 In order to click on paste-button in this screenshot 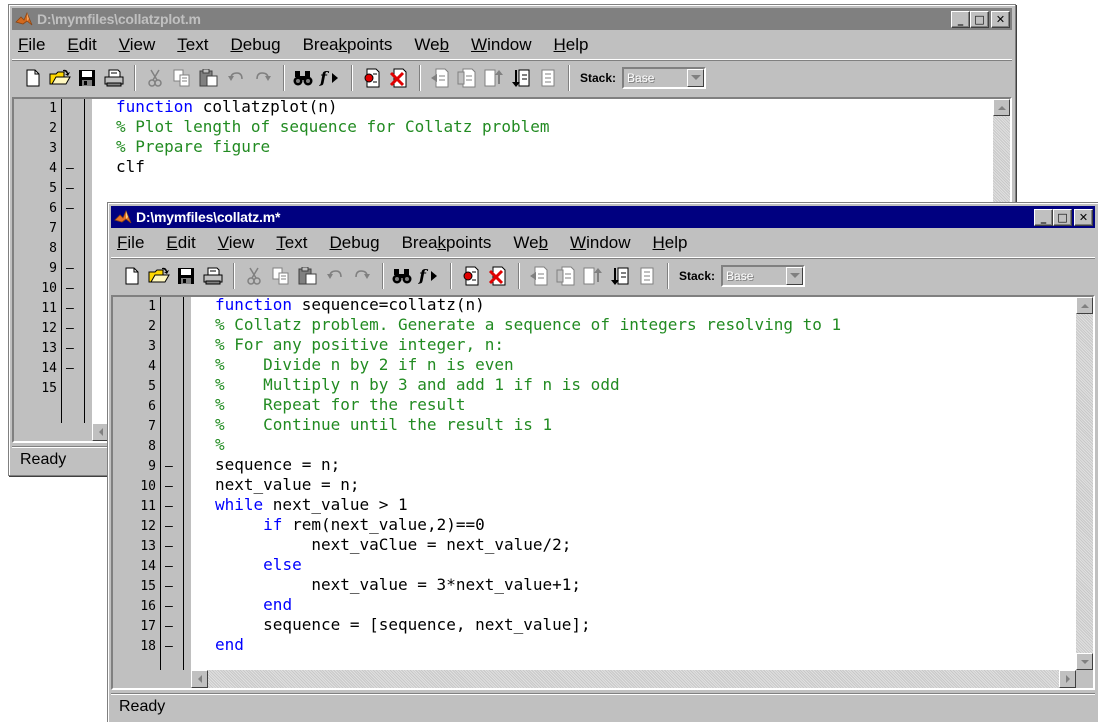, I will do `click(209, 78)`.